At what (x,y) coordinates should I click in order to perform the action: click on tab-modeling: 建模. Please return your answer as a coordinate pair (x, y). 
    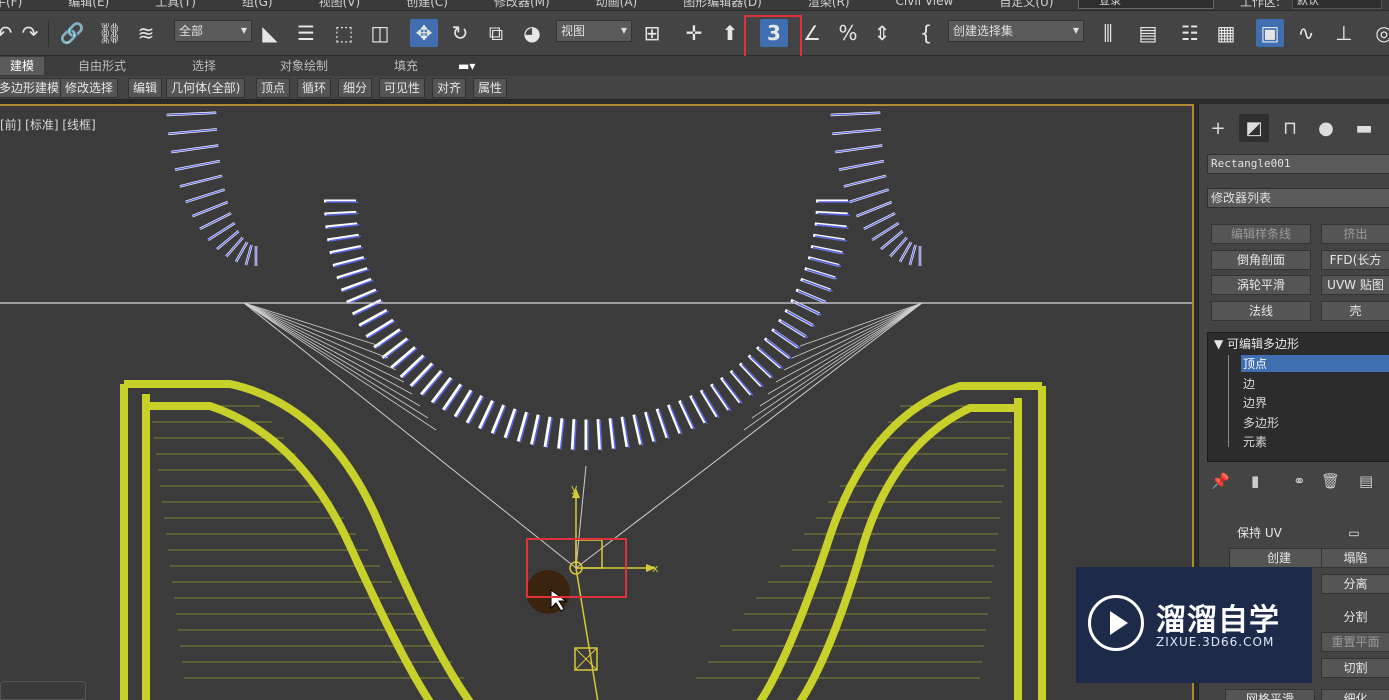
    Looking at the image, I should click on (22, 66).